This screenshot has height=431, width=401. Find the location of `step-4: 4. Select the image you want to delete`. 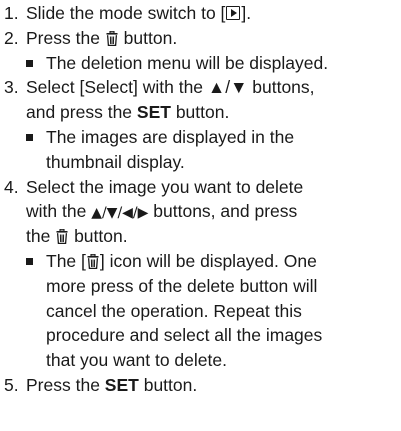

step-4: 4. Select the image you want to delete is located at coordinates (202, 187).